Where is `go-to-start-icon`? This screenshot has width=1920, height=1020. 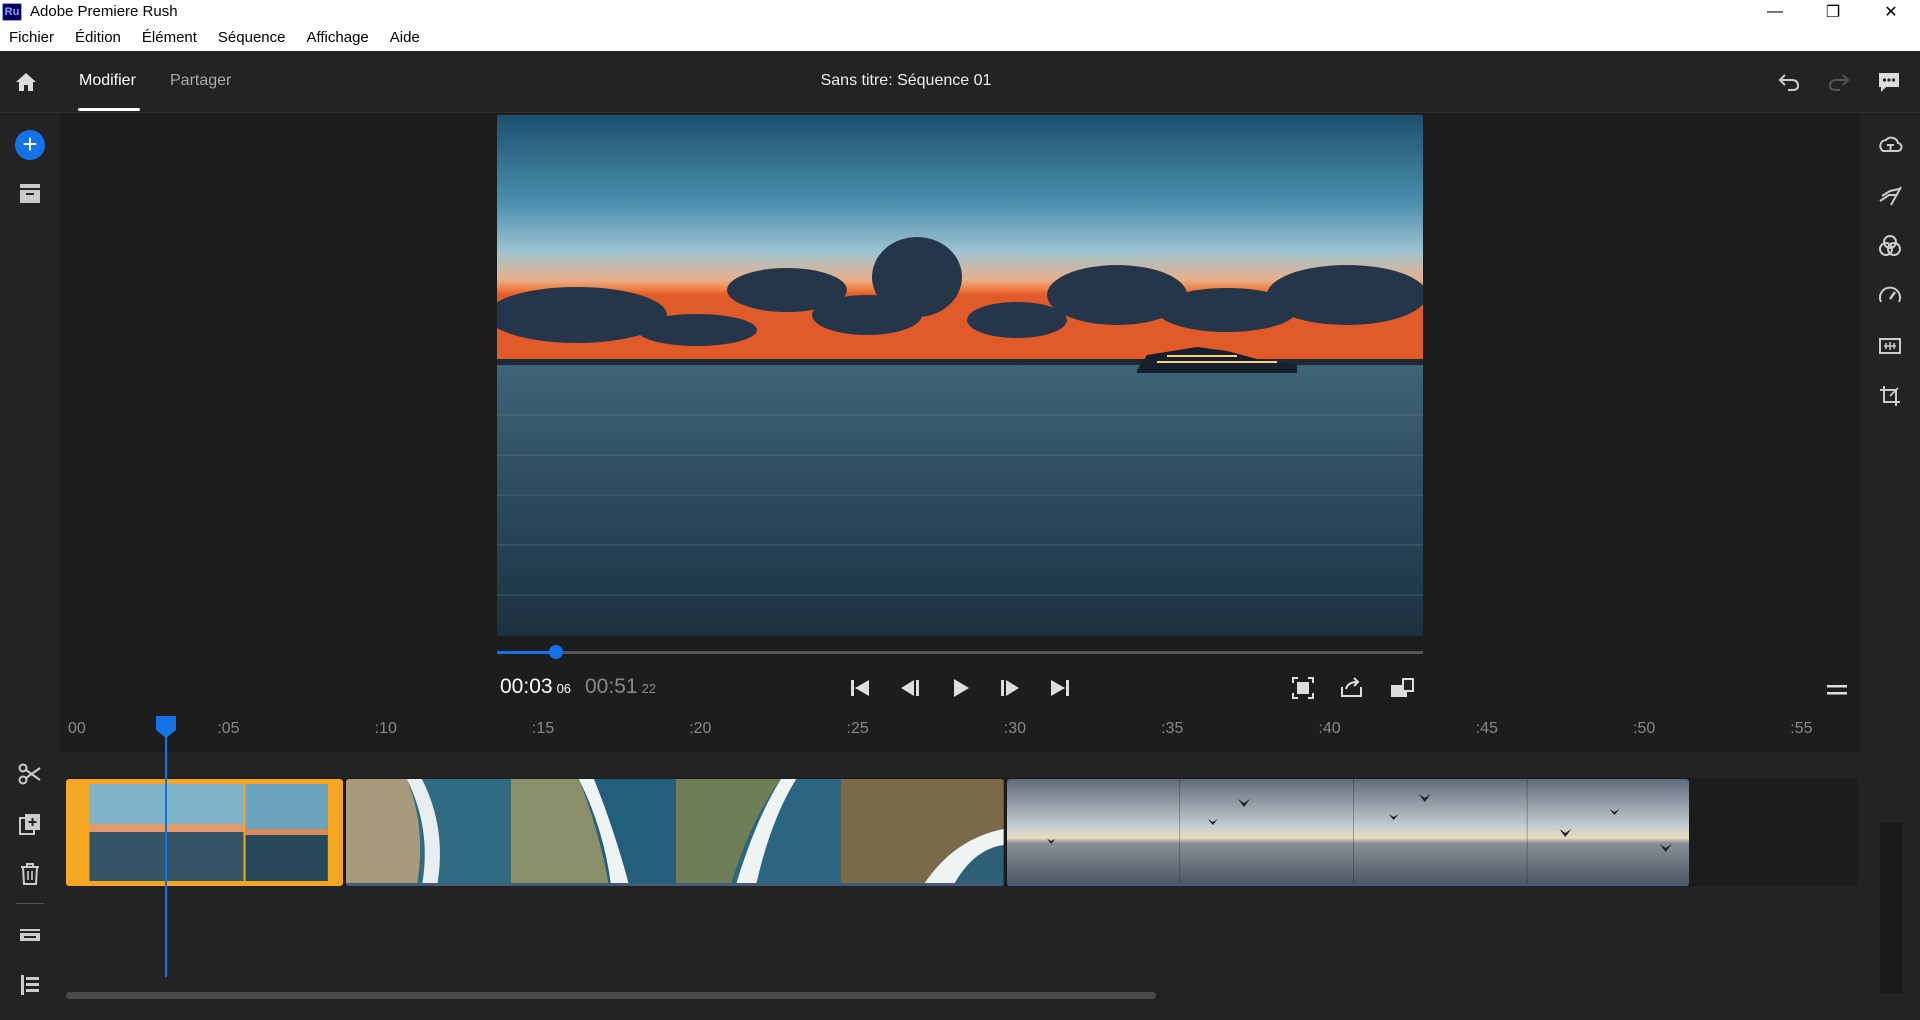
go-to-start-icon is located at coordinates (860, 688).